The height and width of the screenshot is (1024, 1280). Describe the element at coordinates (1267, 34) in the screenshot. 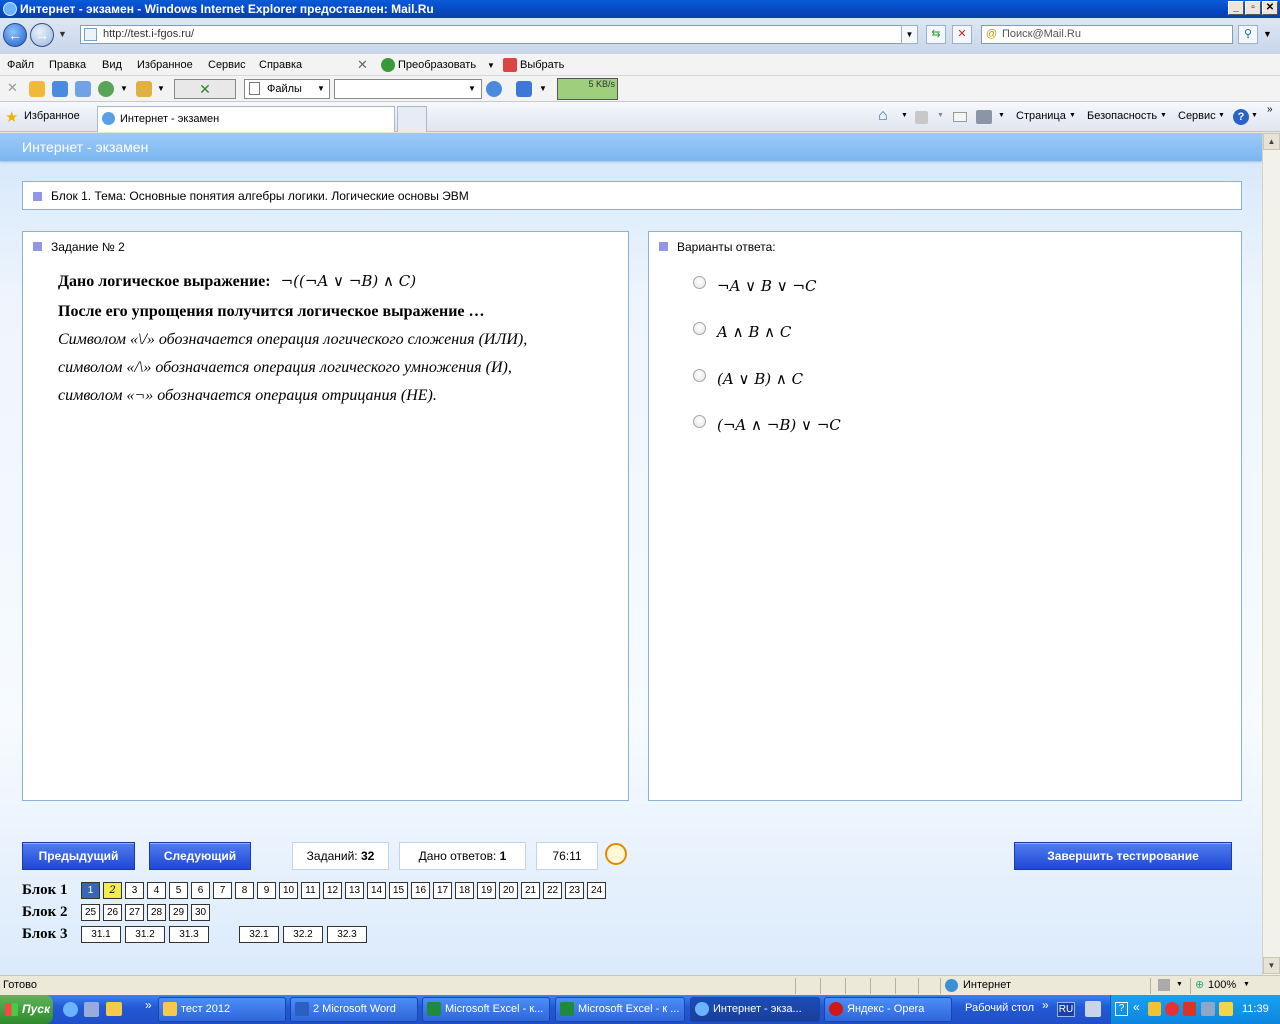

I see `search-options-icon: ▼` at that location.